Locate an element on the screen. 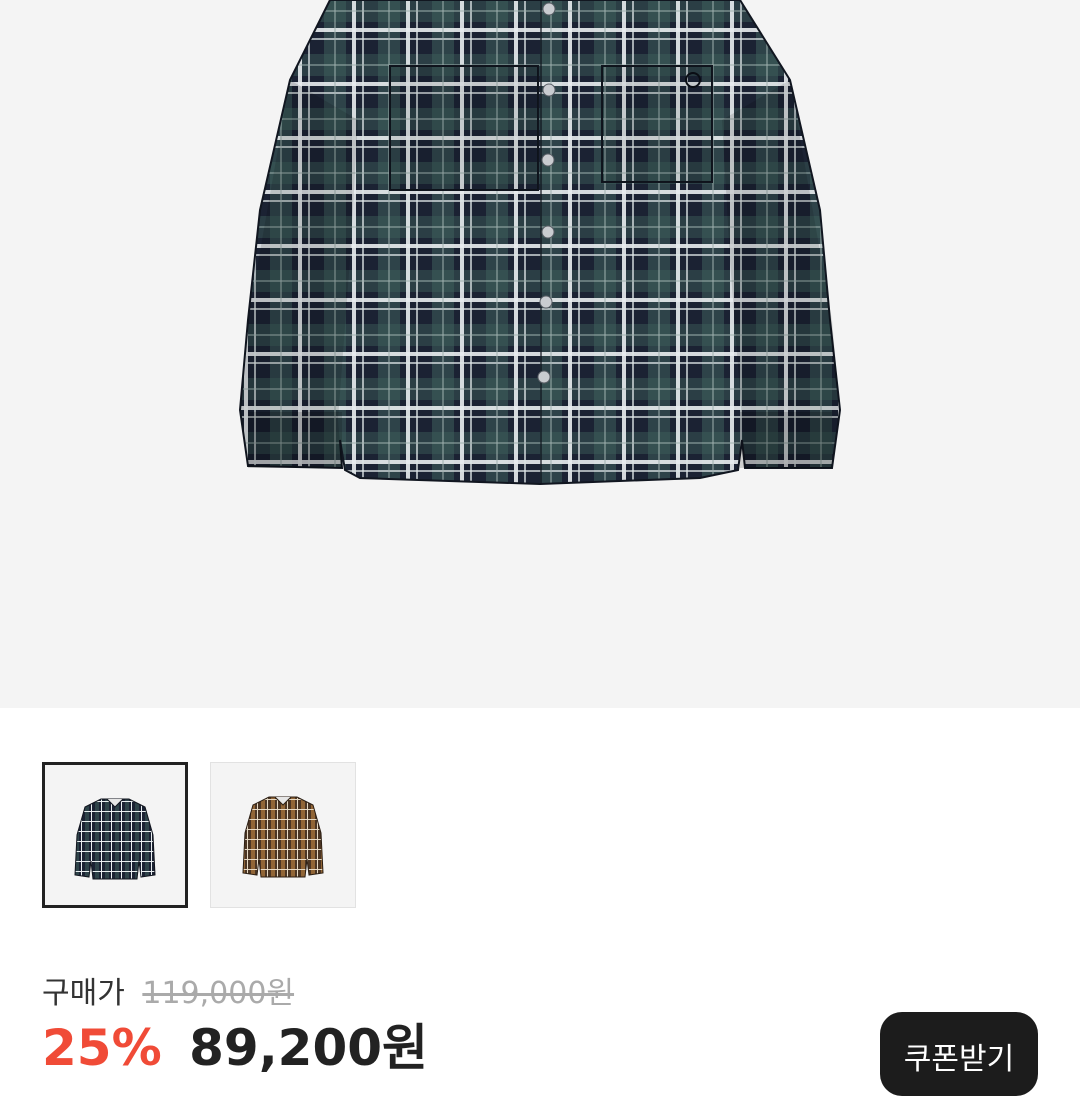 This screenshot has height=1096, width=1080. navy-shirt-thumbnail is located at coordinates (115, 839).